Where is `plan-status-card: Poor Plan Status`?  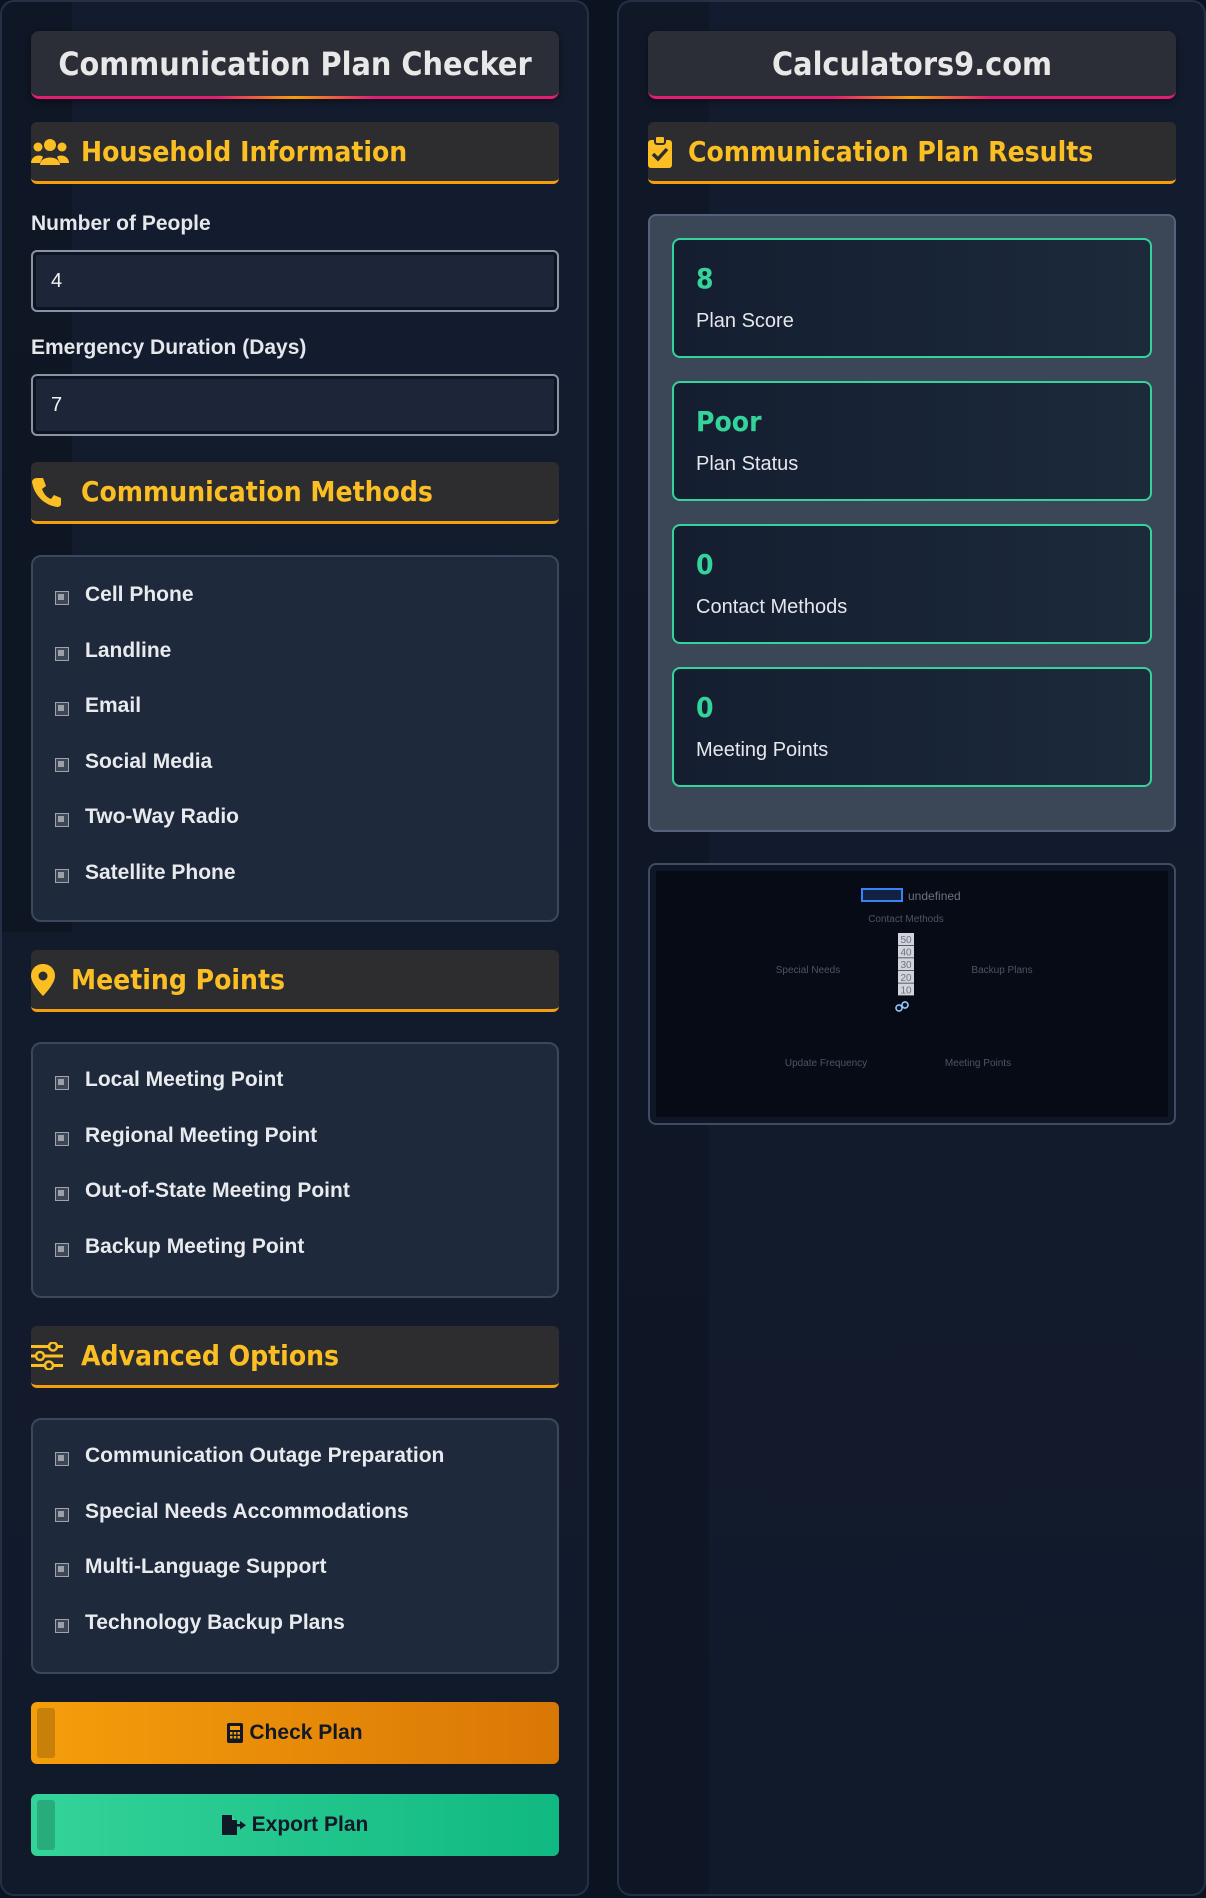 plan-status-card: Poor Plan Status is located at coordinates (912, 441).